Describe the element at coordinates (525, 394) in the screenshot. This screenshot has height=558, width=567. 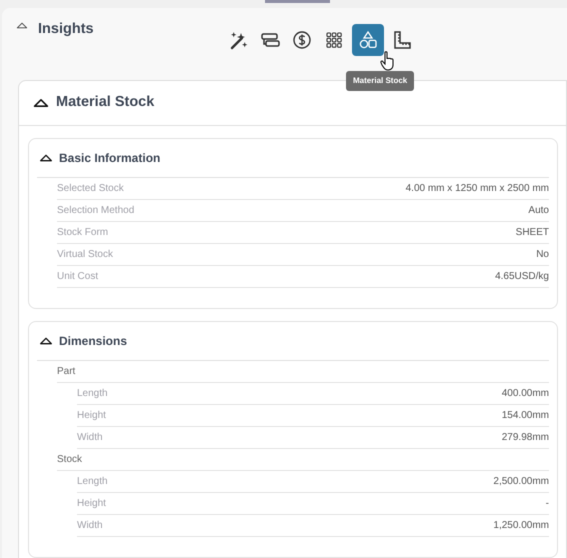
I see `field-value: 400.00mm` at that location.